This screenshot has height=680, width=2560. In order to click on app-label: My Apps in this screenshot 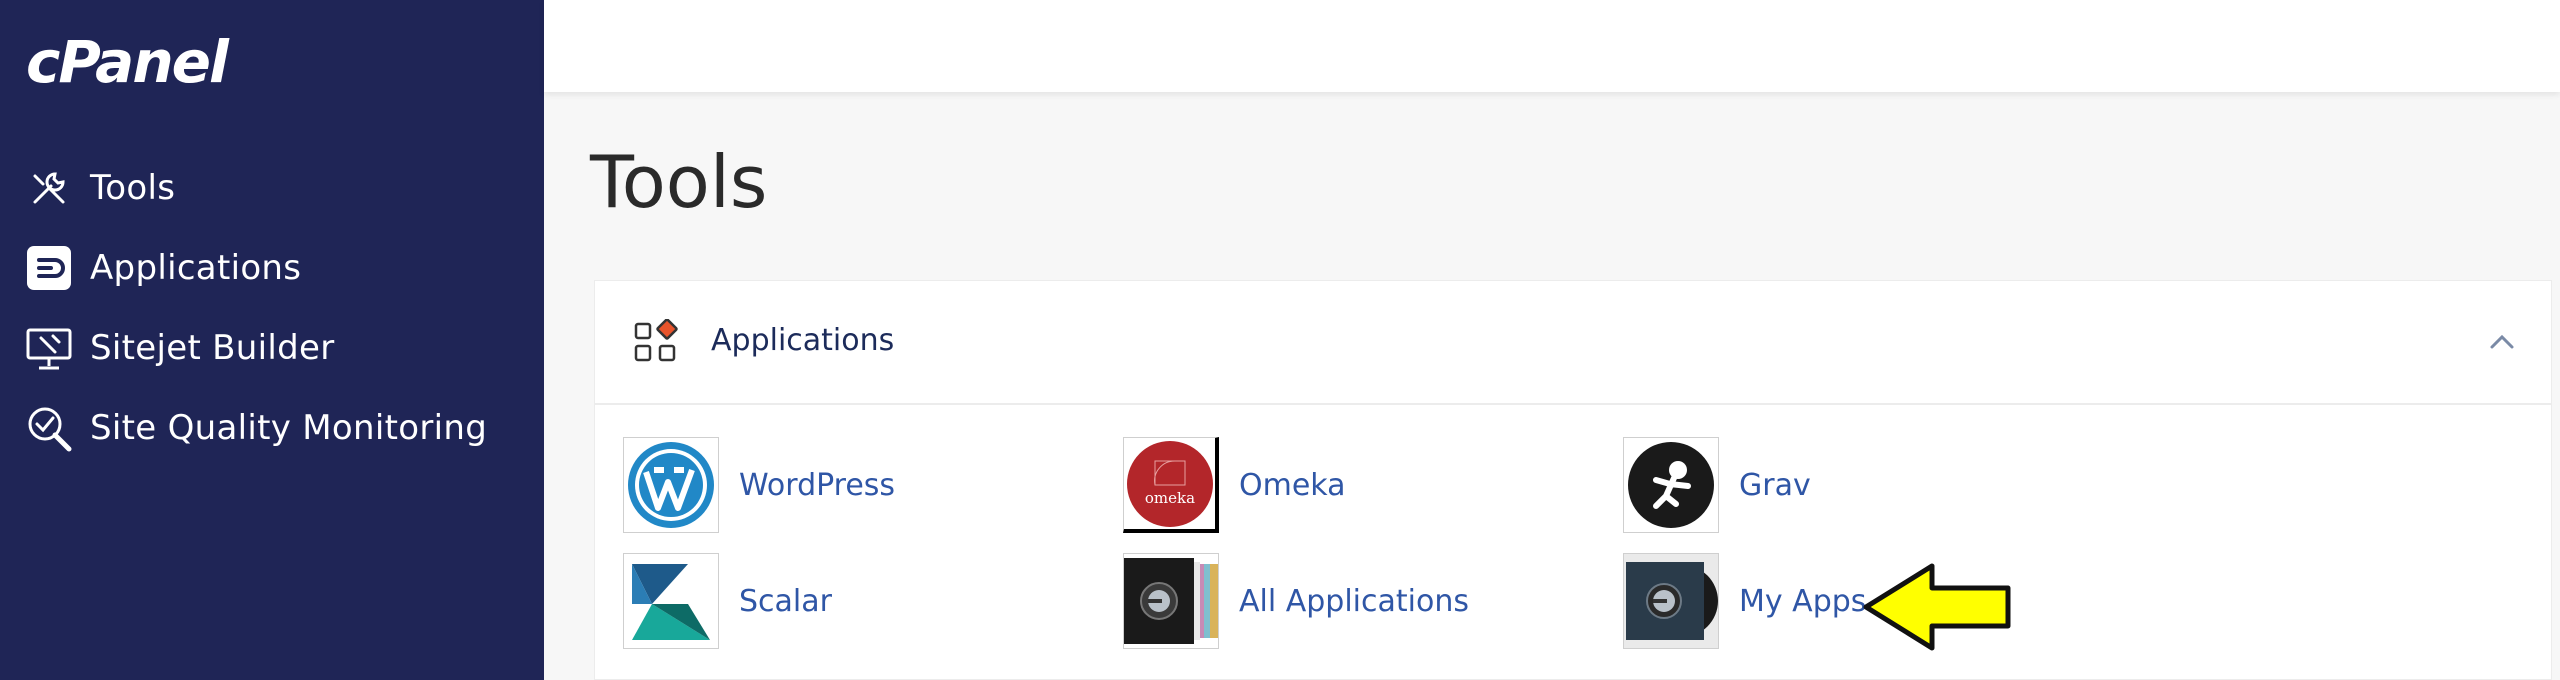, I will do `click(1803, 601)`.